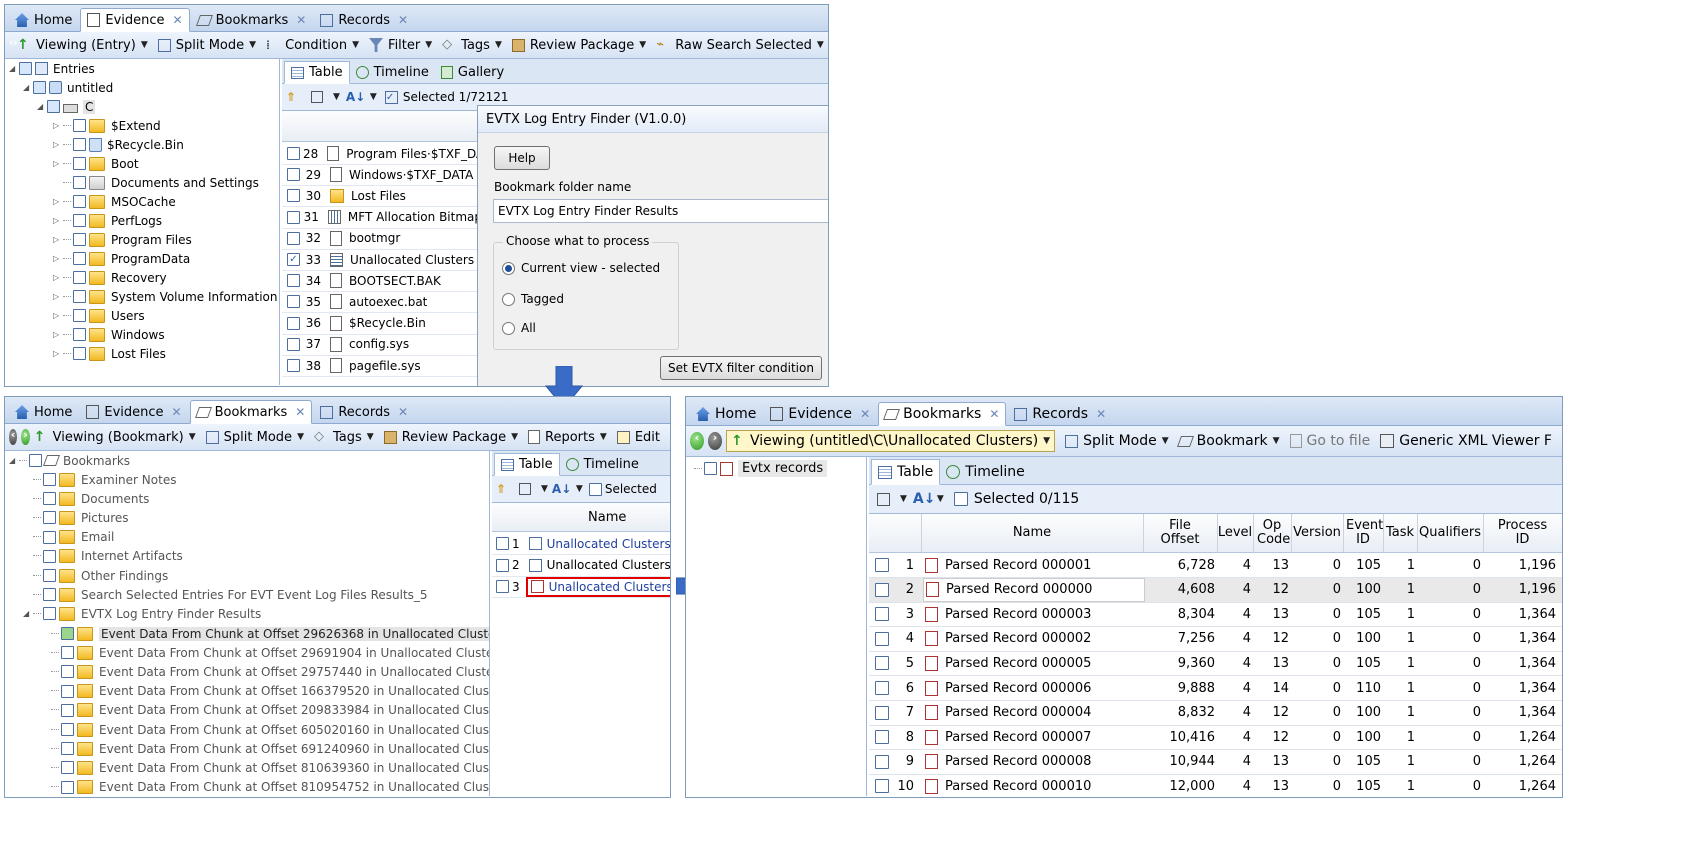  Describe the element at coordinates (578, 45) in the screenshot. I see `review-package-dropdown: Review Package ▼` at that location.